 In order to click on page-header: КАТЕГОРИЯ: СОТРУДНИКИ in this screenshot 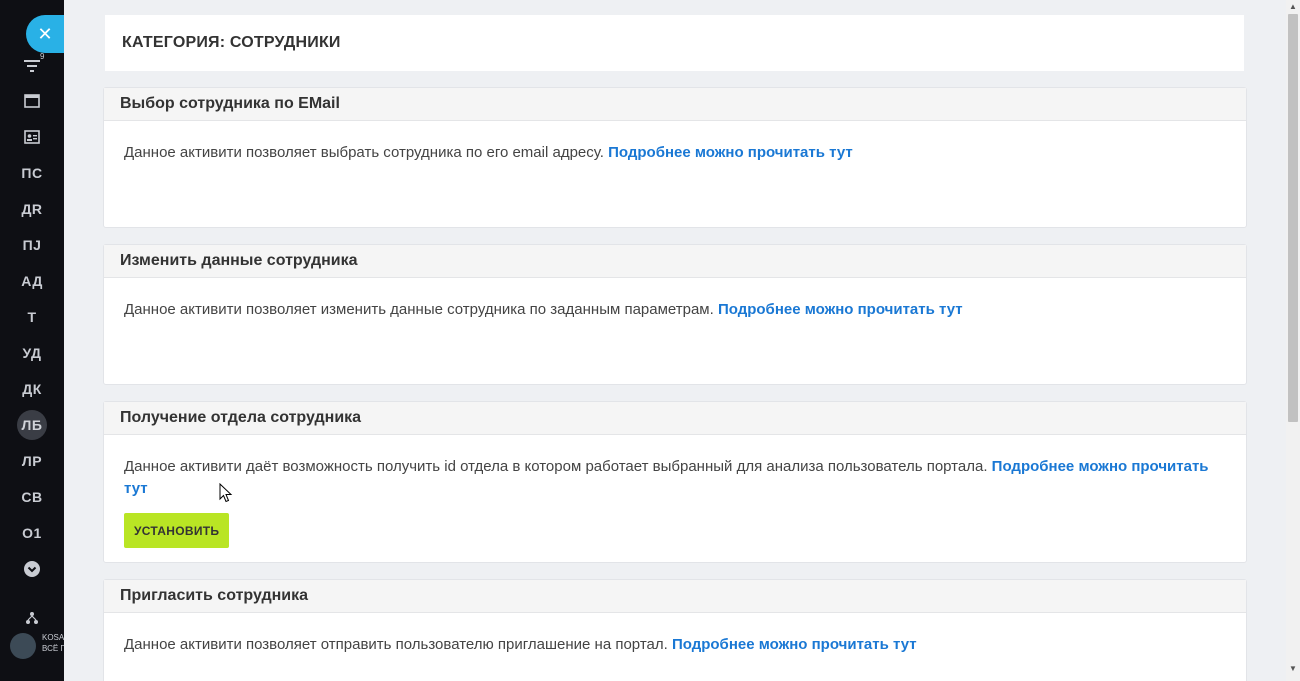, I will do `click(674, 43)`.